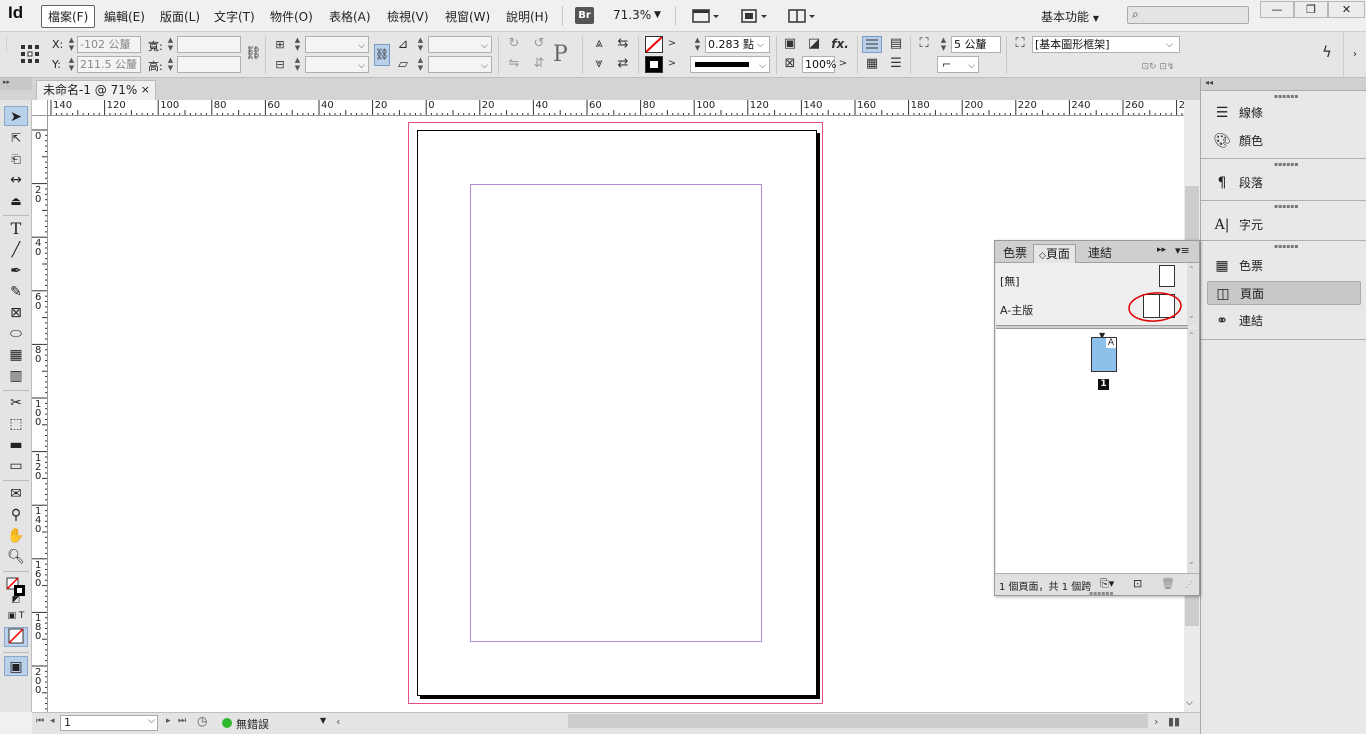 The width and height of the screenshot is (1366, 734). I want to click on horizontal-scroll-thumb, so click(858, 721).